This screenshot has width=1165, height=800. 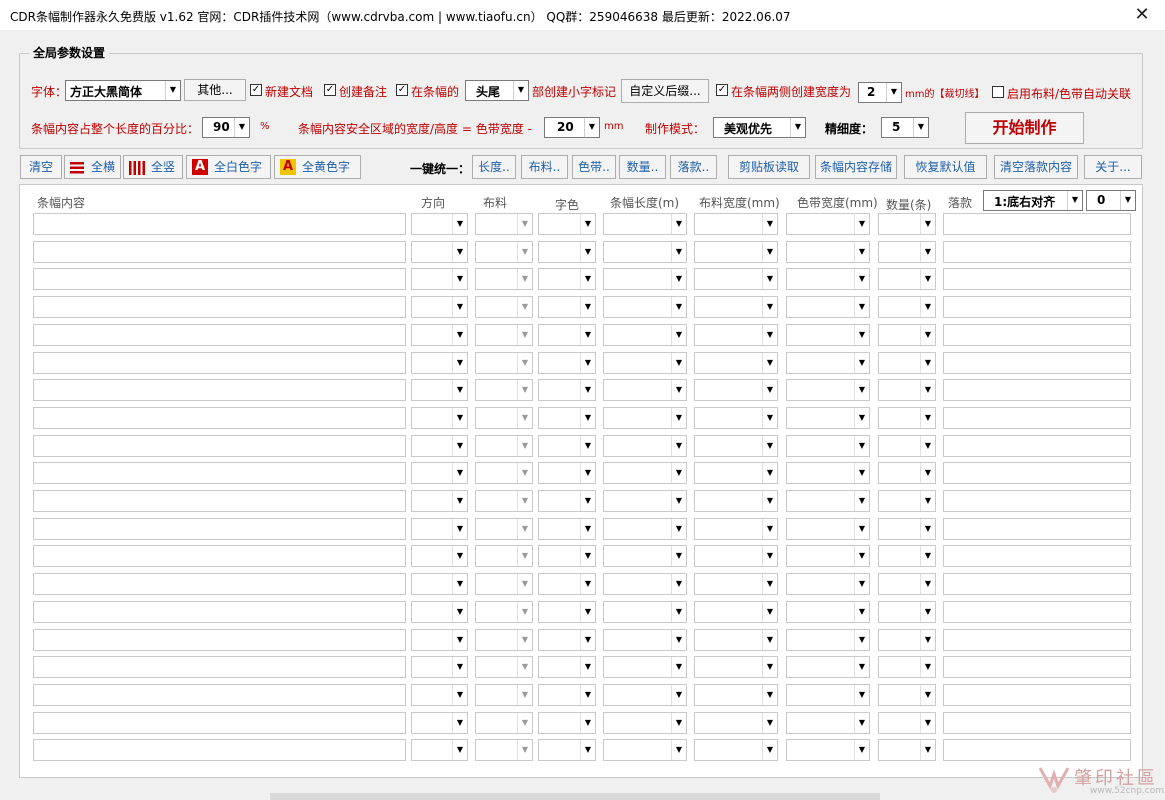 I want to click on restore-default-button: 恢复默认值, so click(x=945, y=167).